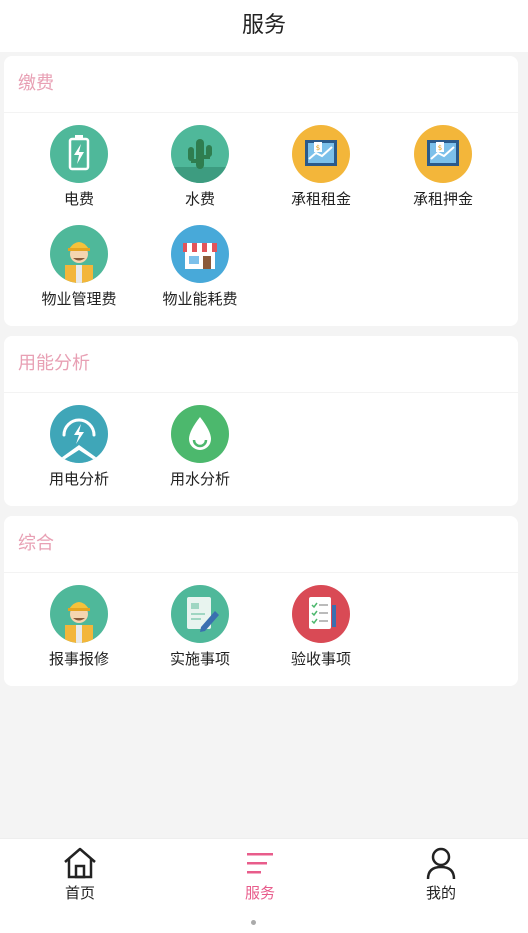 The image size is (528, 933). What do you see at coordinates (79, 154) in the screenshot?
I see `battery-icon` at bounding box center [79, 154].